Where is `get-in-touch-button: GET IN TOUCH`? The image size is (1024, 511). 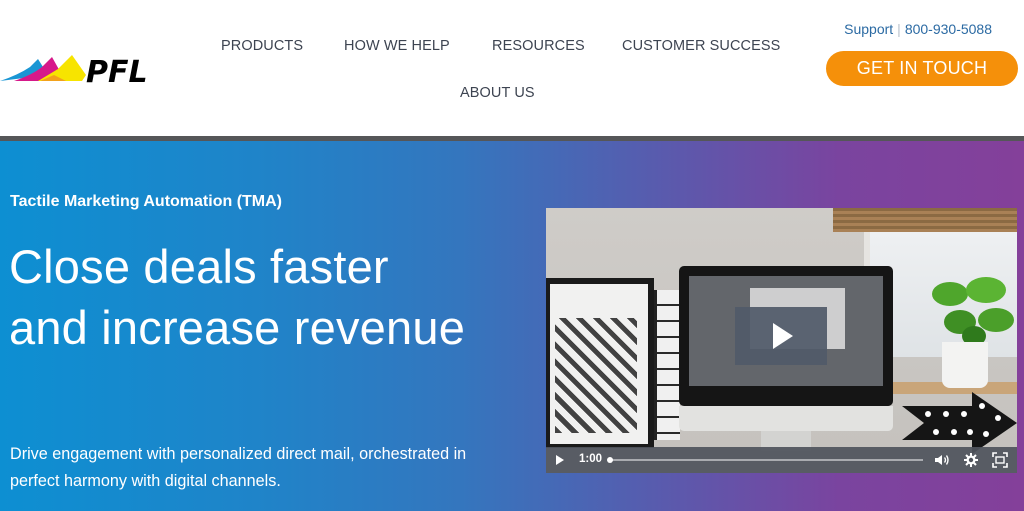 get-in-touch-button: GET IN TOUCH is located at coordinates (922, 68).